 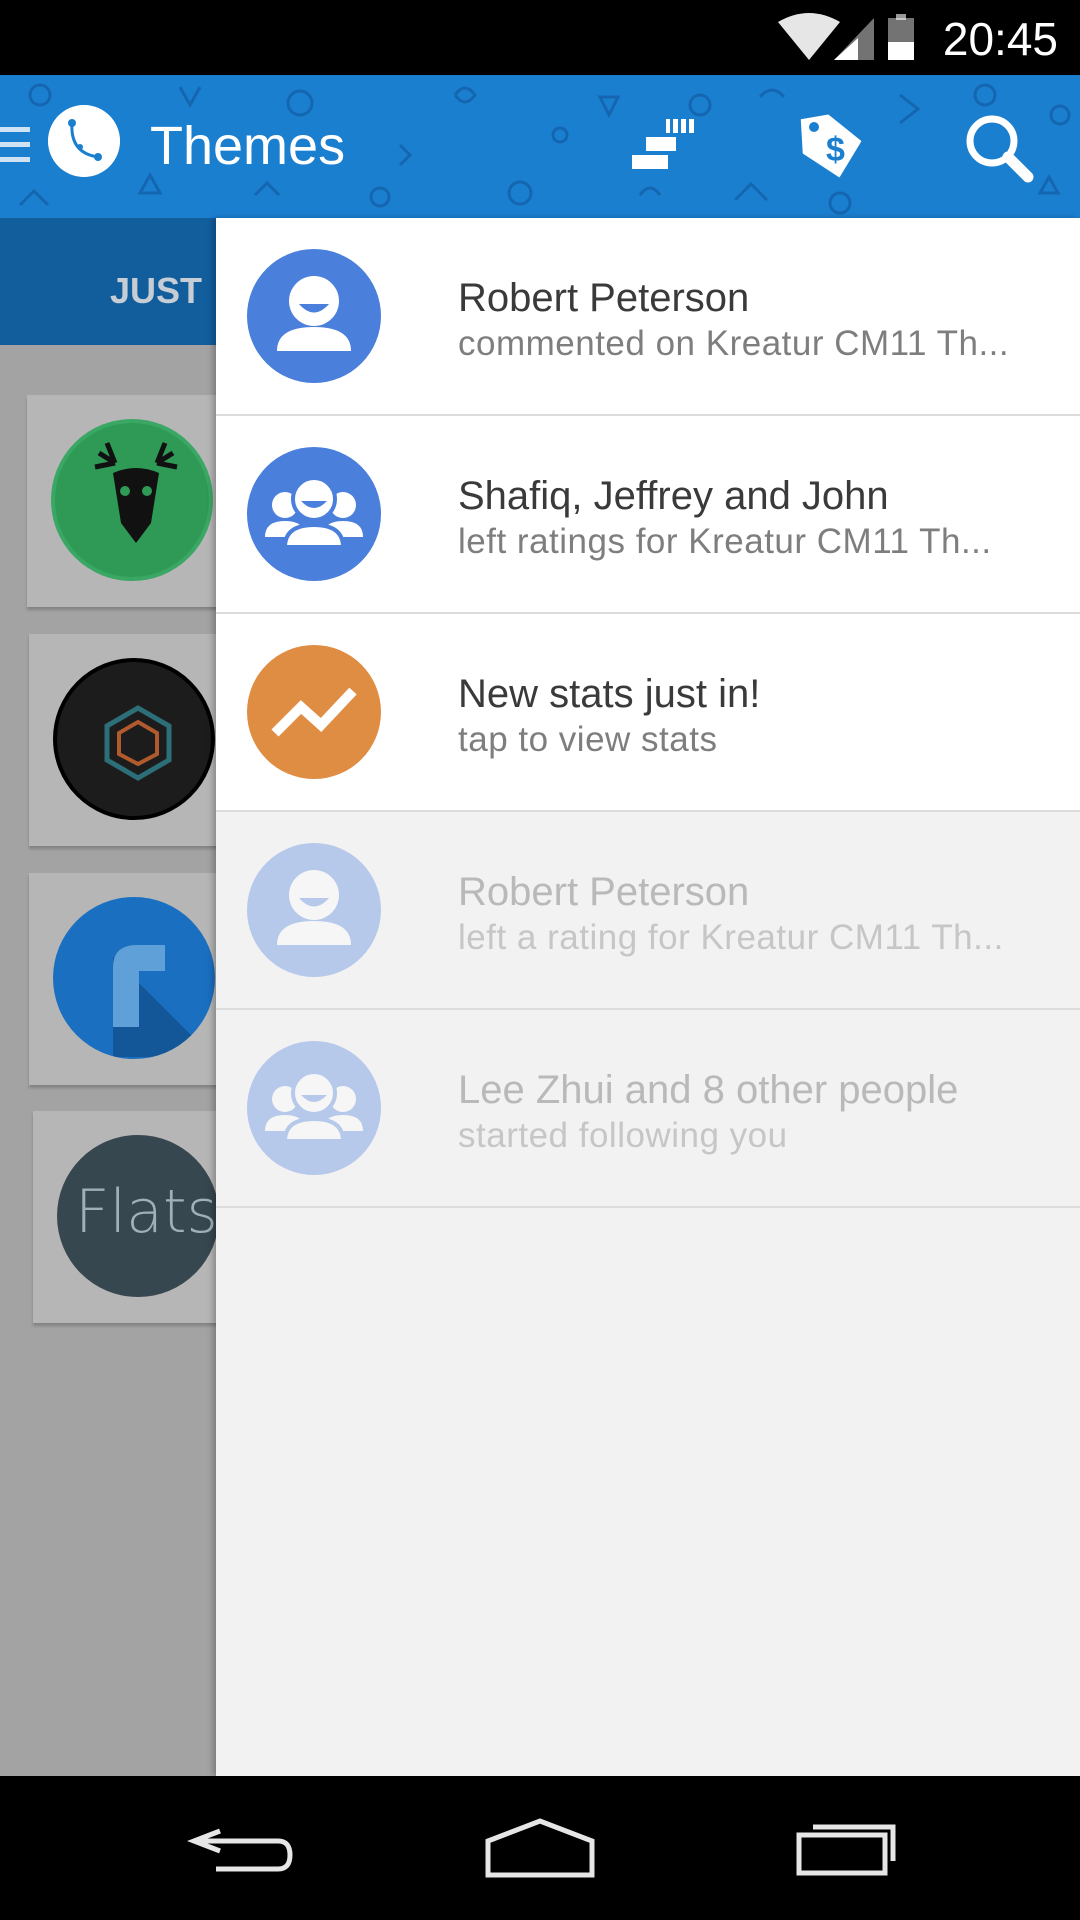 I want to click on deer-skull-theme-icon, so click(x=132, y=500).